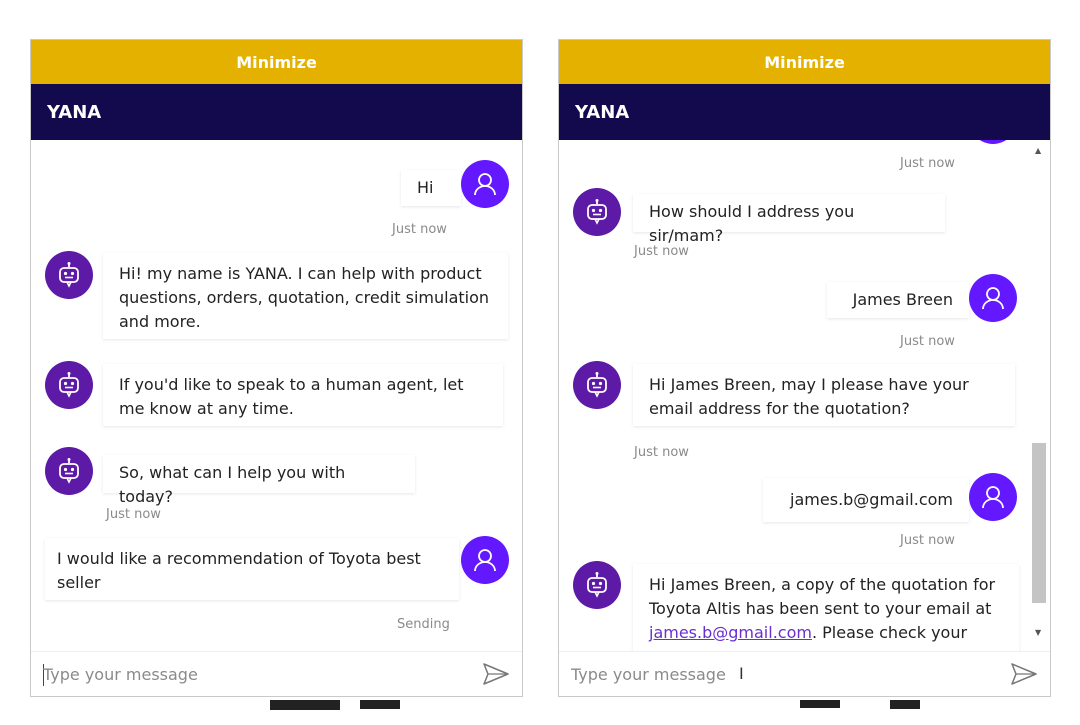 This screenshot has width=1080, height=725. I want to click on bot-message-text: . Please check your, so click(889, 632).